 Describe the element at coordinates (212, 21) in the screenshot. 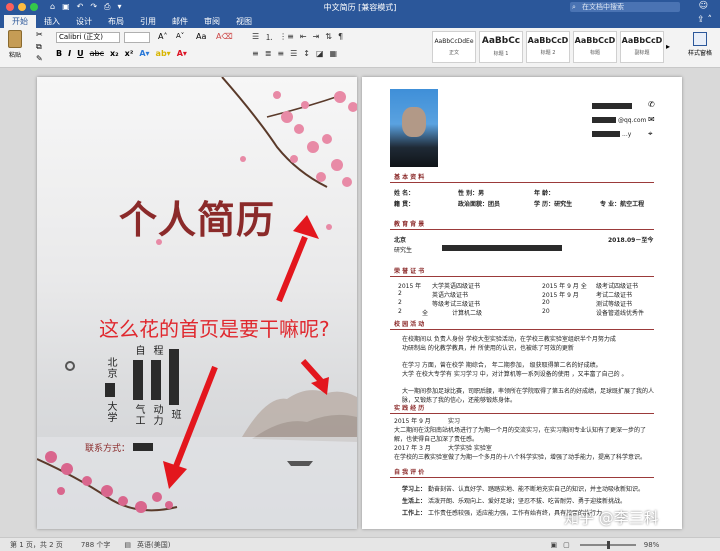

I see `tab-review: 审阅` at that location.